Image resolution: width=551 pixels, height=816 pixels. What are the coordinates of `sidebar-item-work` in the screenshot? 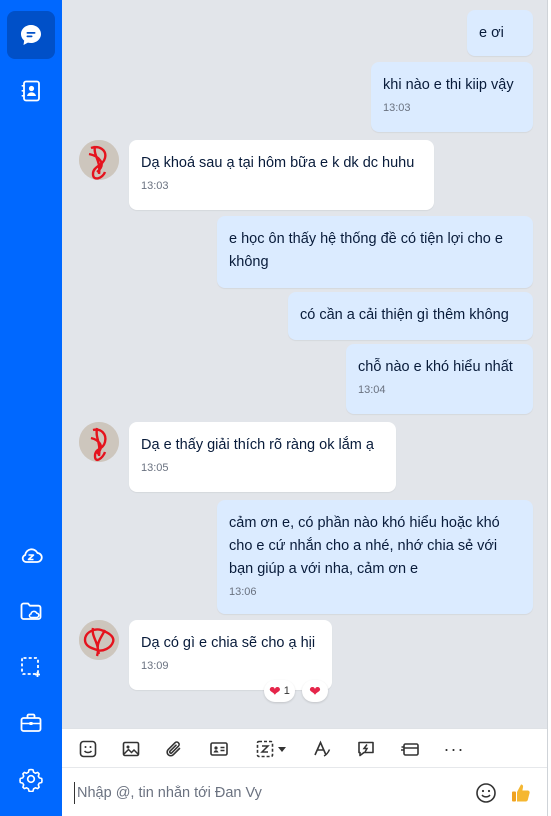 It's located at (31, 723).